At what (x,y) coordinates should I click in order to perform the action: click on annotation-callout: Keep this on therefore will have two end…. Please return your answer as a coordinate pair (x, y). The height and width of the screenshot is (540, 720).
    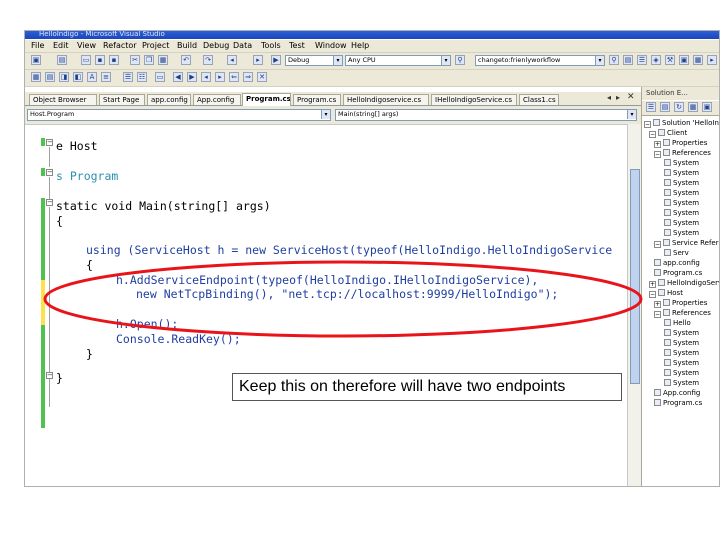
    Looking at the image, I should click on (427, 387).